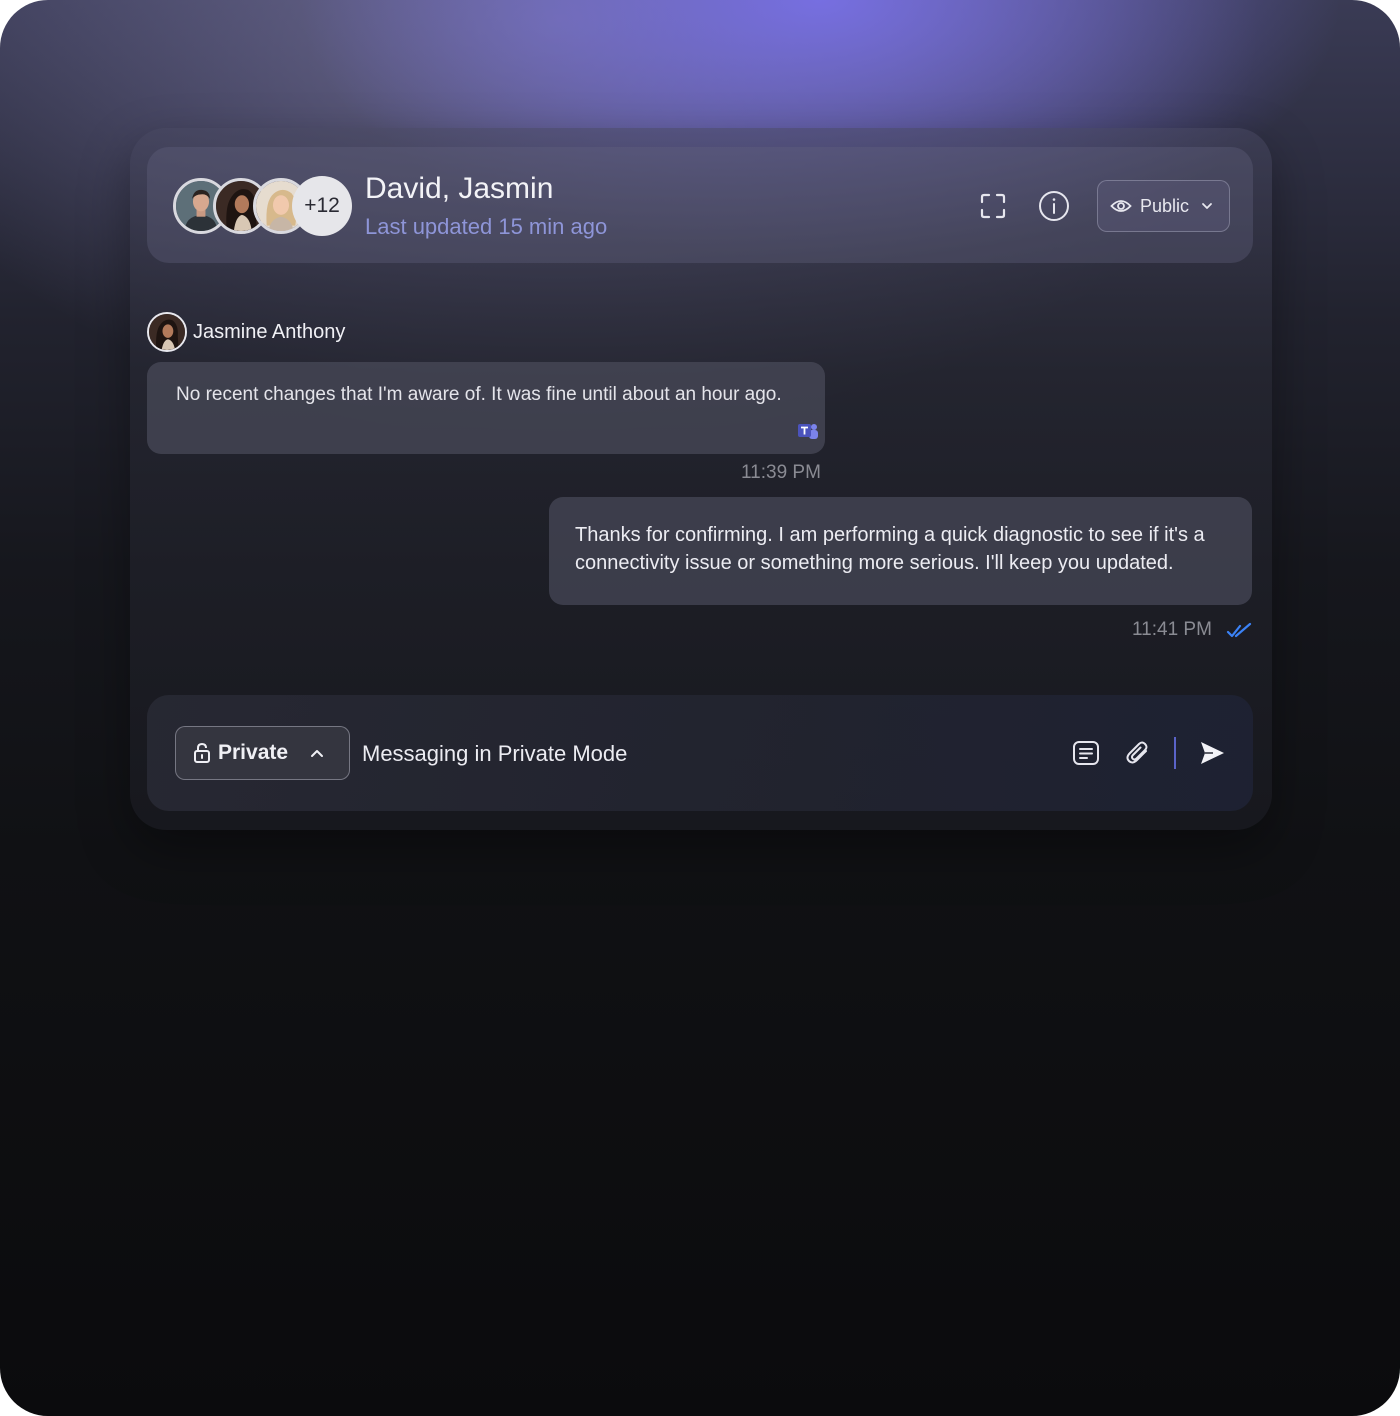  What do you see at coordinates (1207, 206) in the screenshot?
I see `chevron-down-icon` at bounding box center [1207, 206].